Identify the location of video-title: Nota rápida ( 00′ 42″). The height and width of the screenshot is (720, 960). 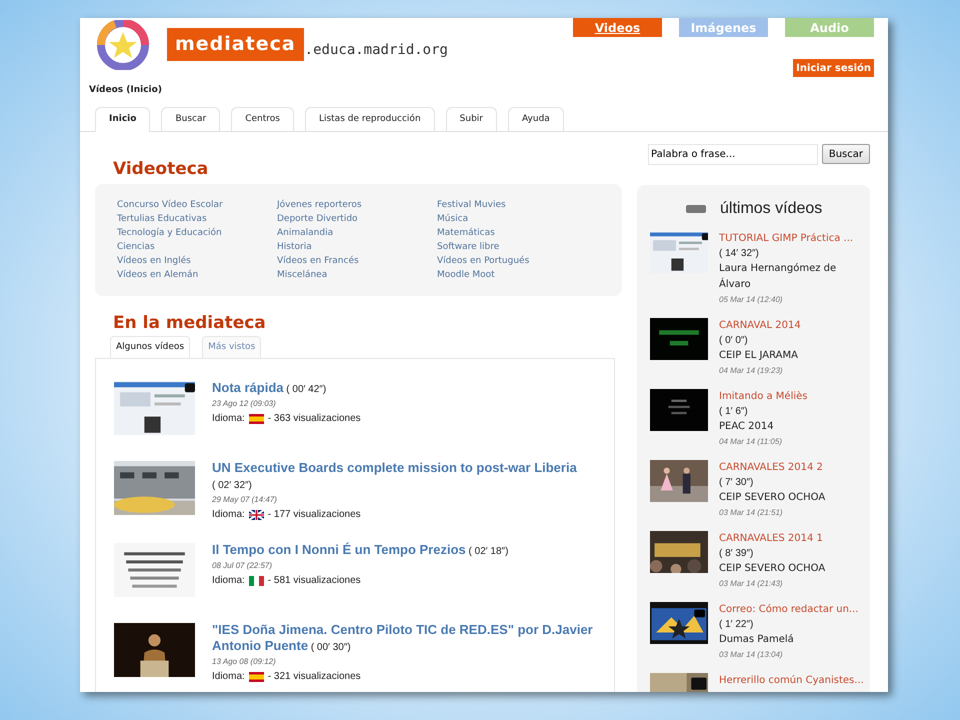
(404, 388).